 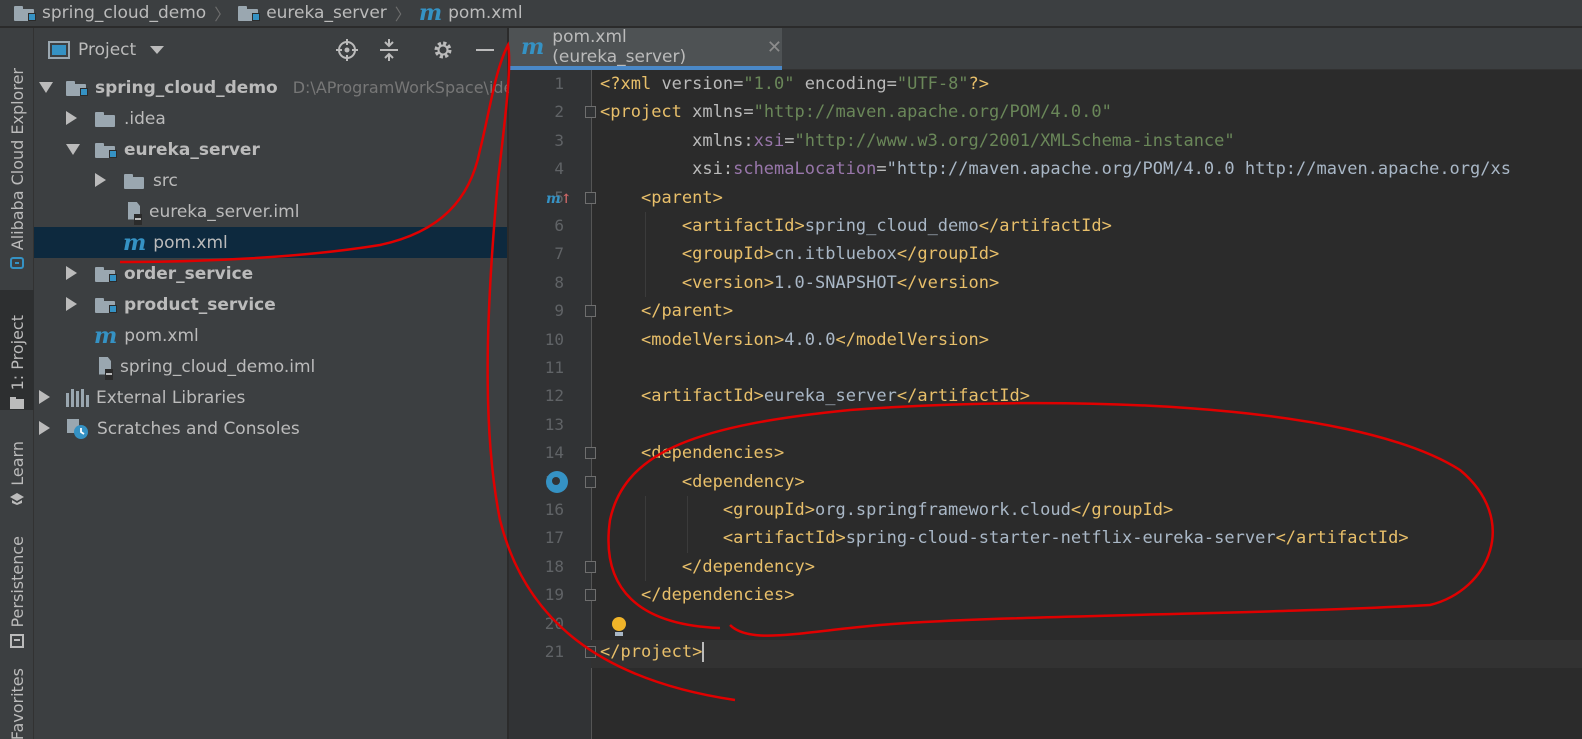 I want to click on hide-panel-button, so click(x=485, y=50).